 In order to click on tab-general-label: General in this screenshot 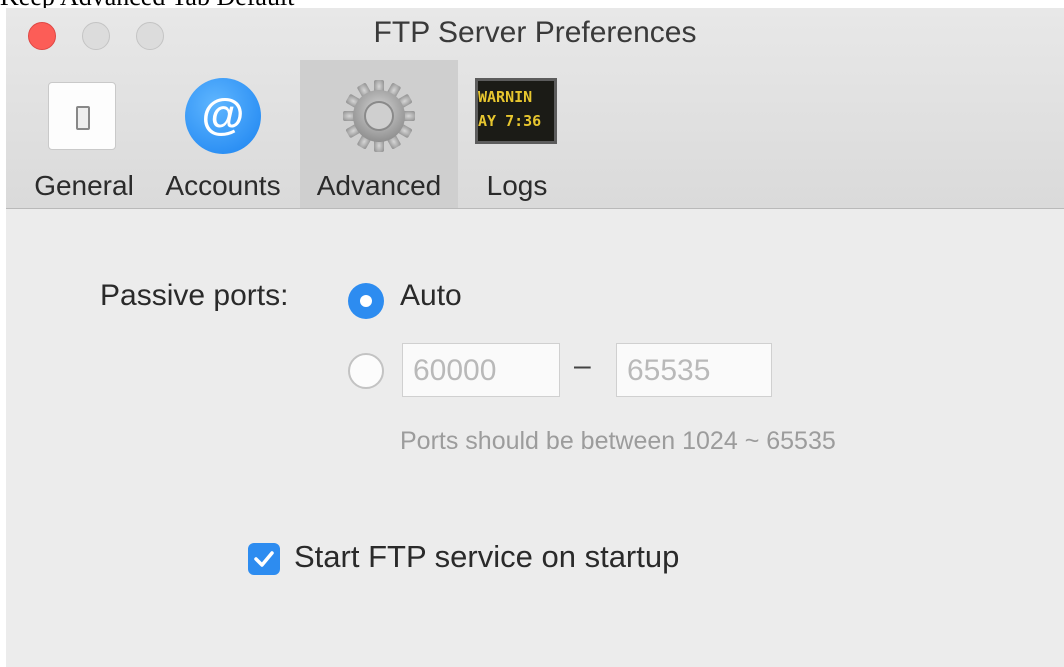, I will do `click(84, 185)`.